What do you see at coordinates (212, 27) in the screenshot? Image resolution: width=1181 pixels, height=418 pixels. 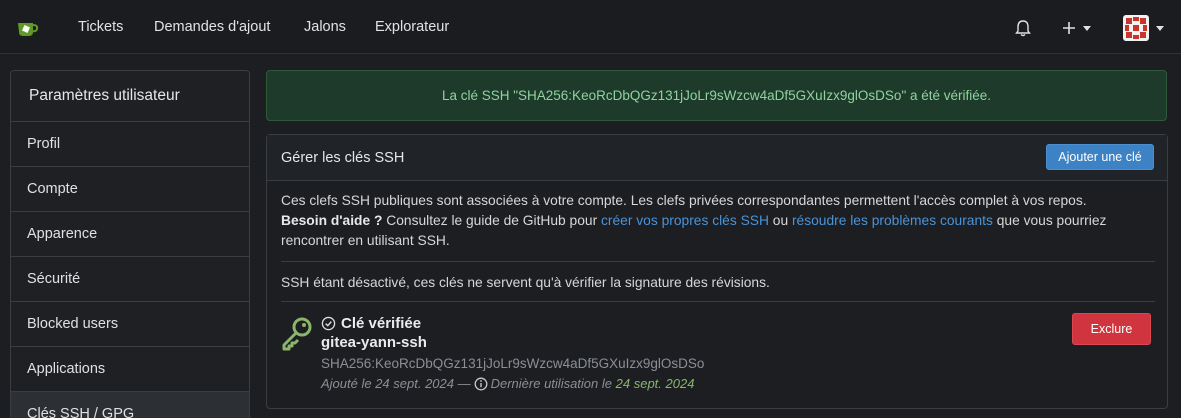 I see `nav-pull-requests: Demandes d'ajout` at bounding box center [212, 27].